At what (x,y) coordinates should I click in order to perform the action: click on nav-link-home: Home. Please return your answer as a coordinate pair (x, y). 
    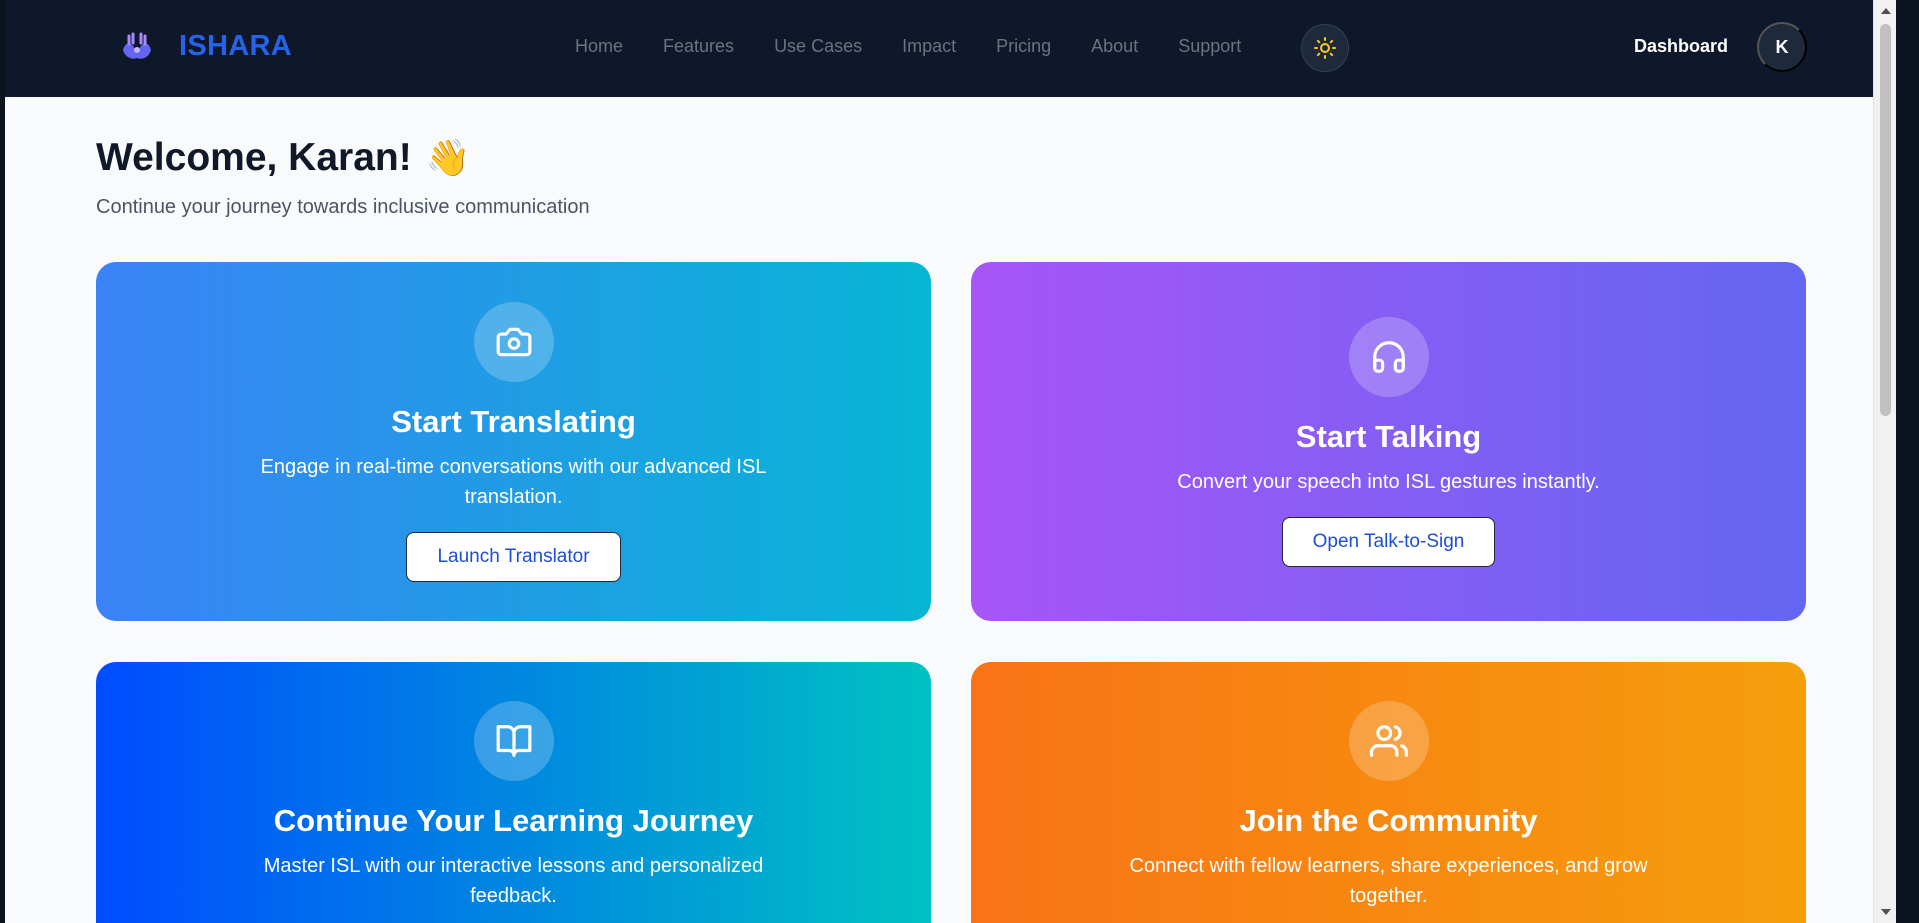
    Looking at the image, I should click on (599, 46).